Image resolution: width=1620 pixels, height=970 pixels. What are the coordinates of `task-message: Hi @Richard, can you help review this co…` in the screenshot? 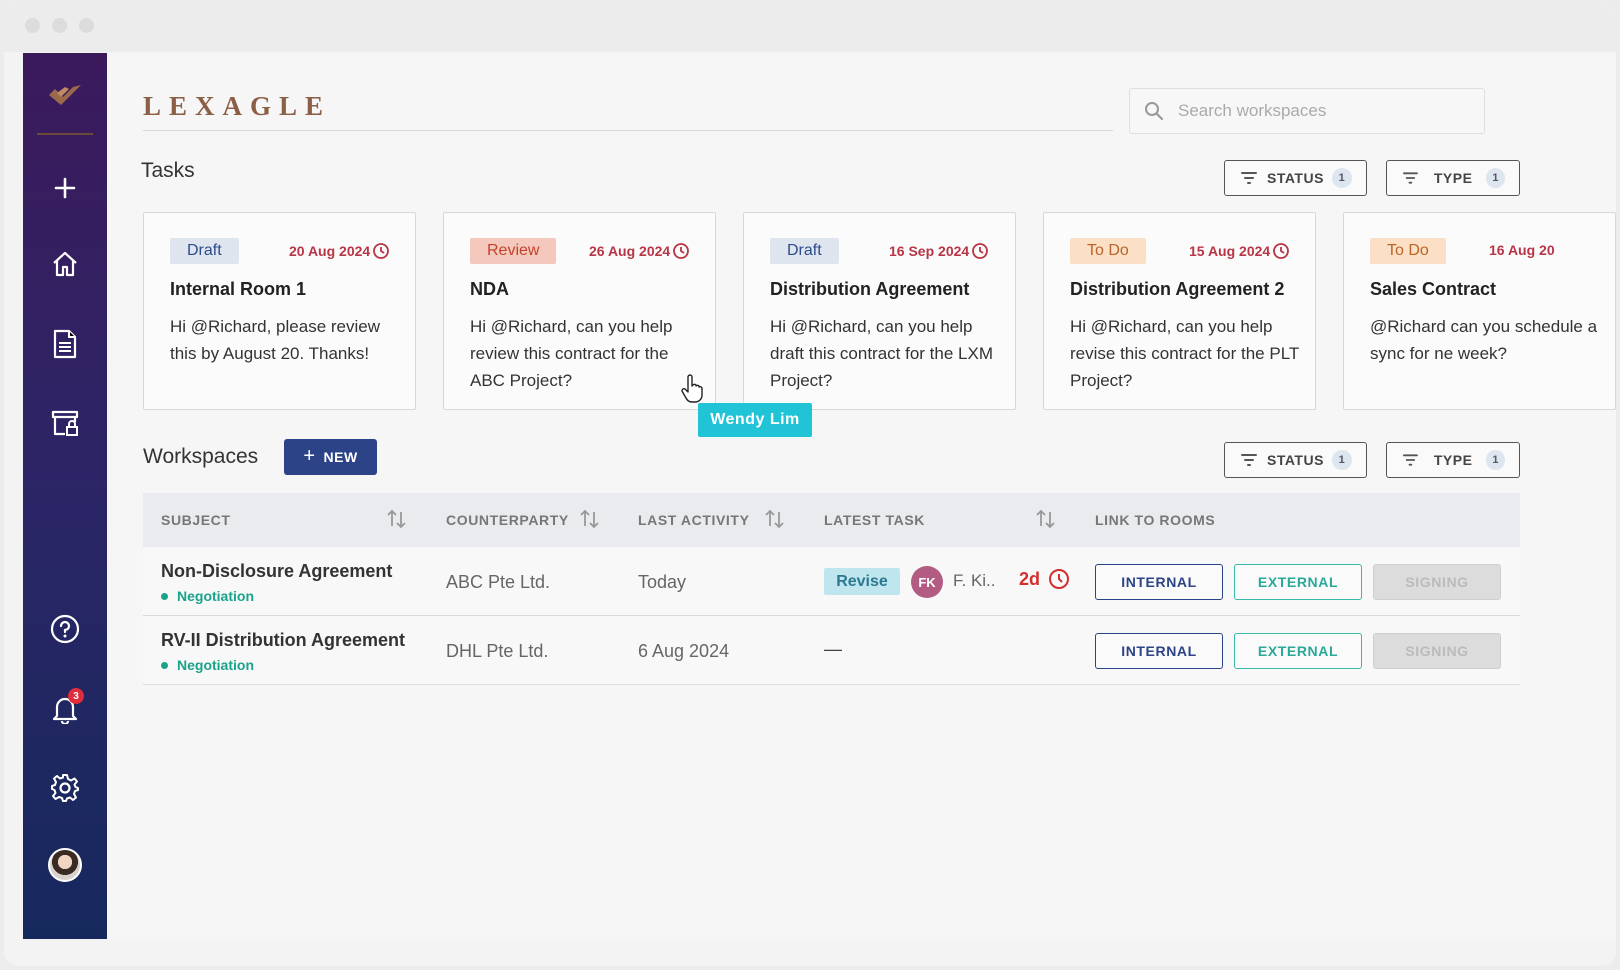 It's located at (571, 353).